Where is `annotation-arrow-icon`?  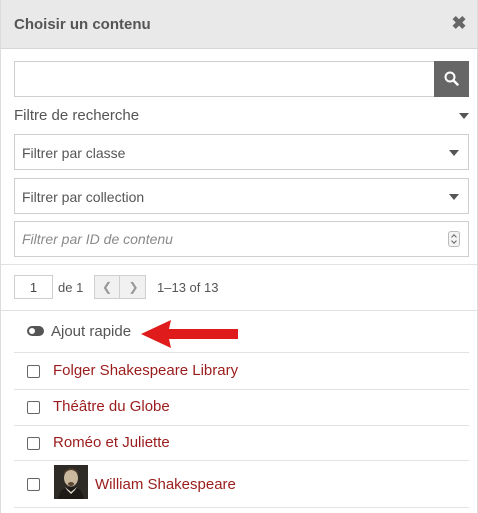
annotation-arrow-icon is located at coordinates (189, 334).